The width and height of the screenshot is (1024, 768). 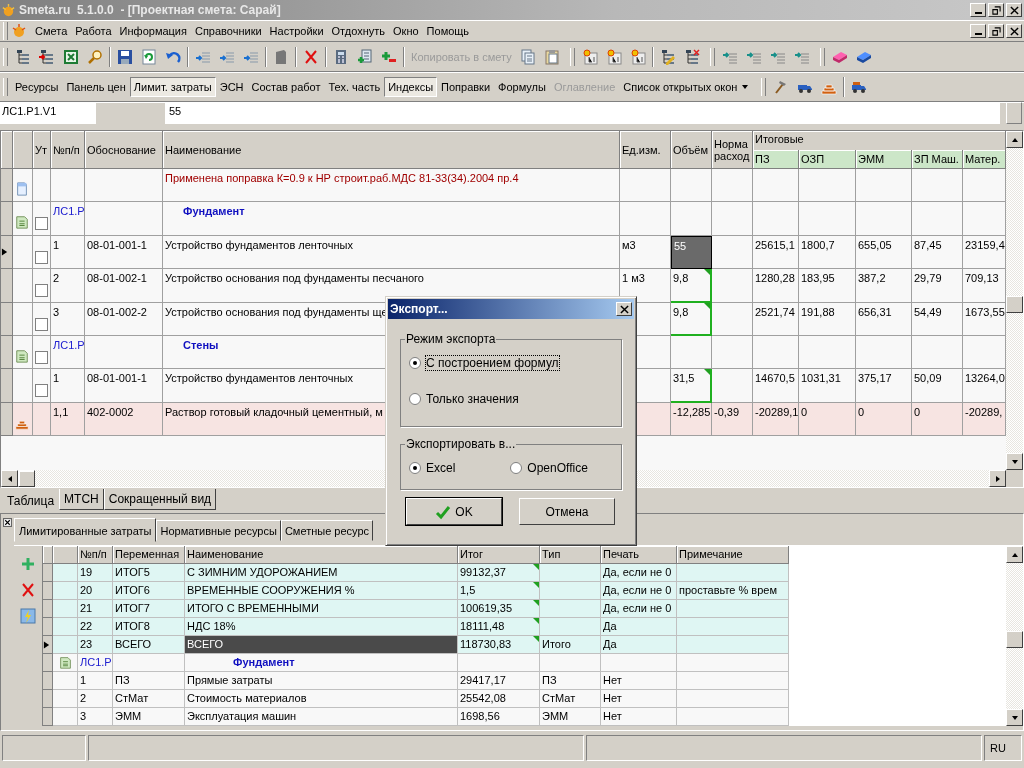 I want to click on table-cell: 20, so click(x=95, y=591).